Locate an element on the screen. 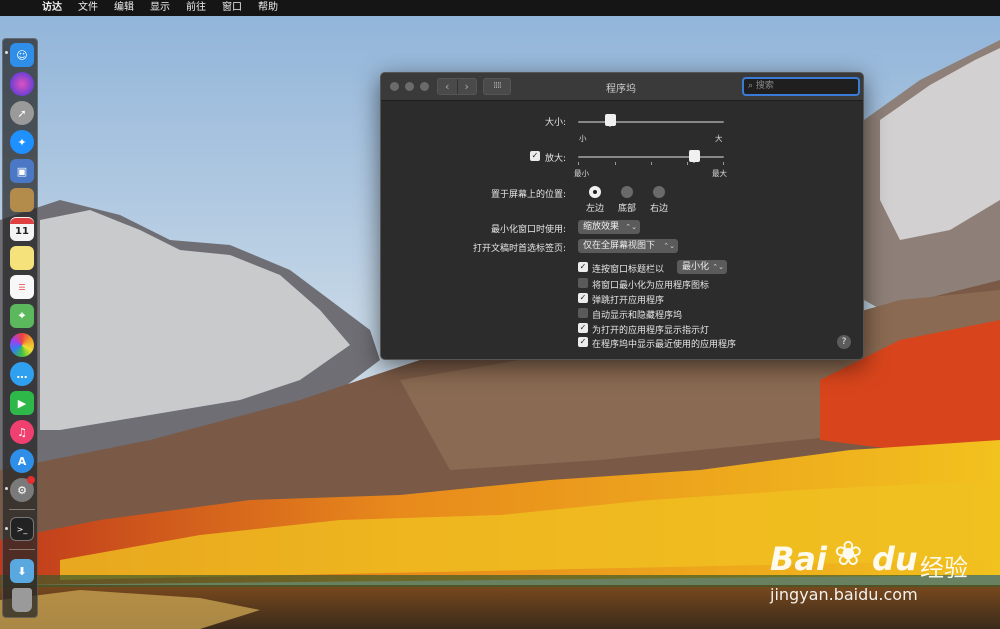 The height and width of the screenshot is (629, 1000). window-titlebar: ‹ › ⁞⁞⁞⁞ 程序坞 ⌕ 搜索 is located at coordinates (622, 87).